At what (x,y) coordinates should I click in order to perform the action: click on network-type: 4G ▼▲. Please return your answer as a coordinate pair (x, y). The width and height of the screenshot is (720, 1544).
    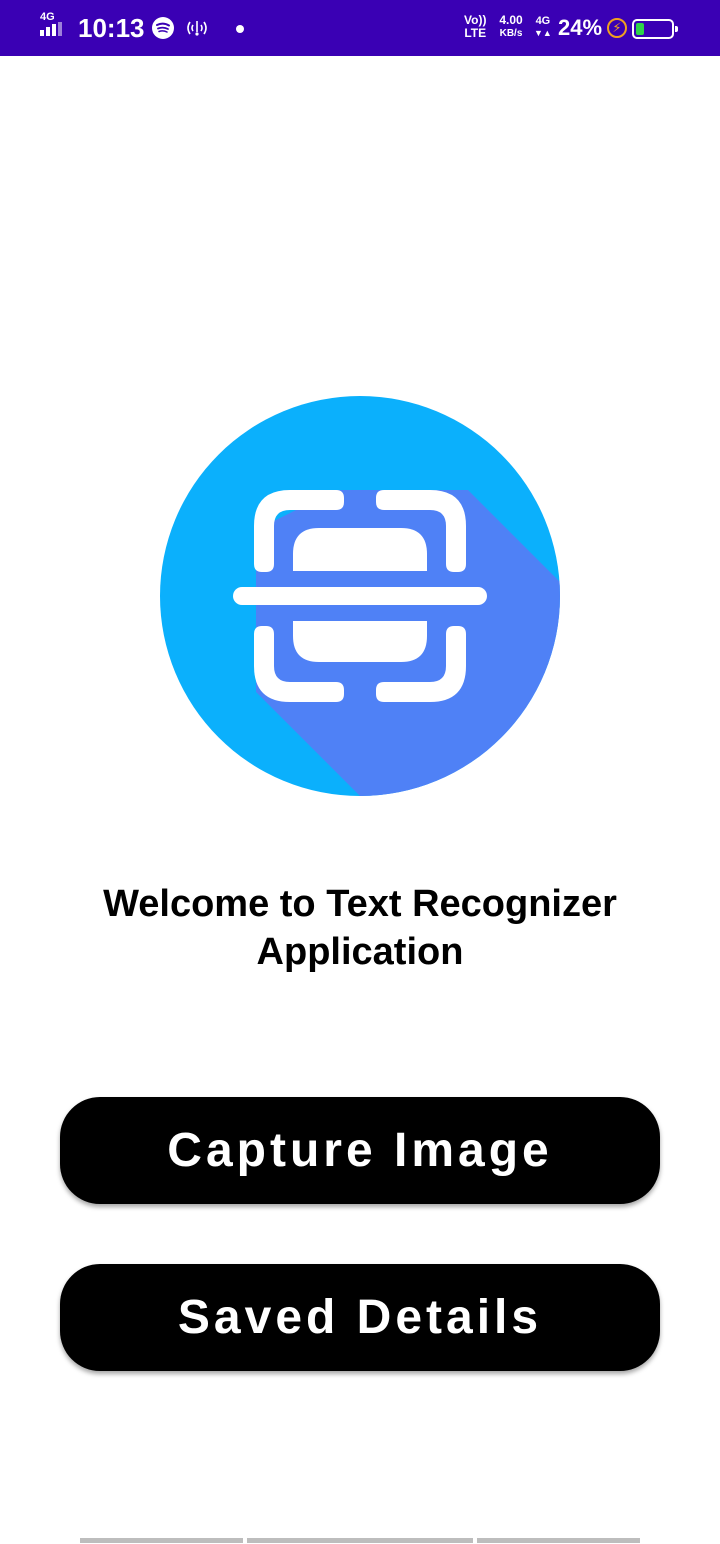
    Looking at the image, I should click on (543, 27).